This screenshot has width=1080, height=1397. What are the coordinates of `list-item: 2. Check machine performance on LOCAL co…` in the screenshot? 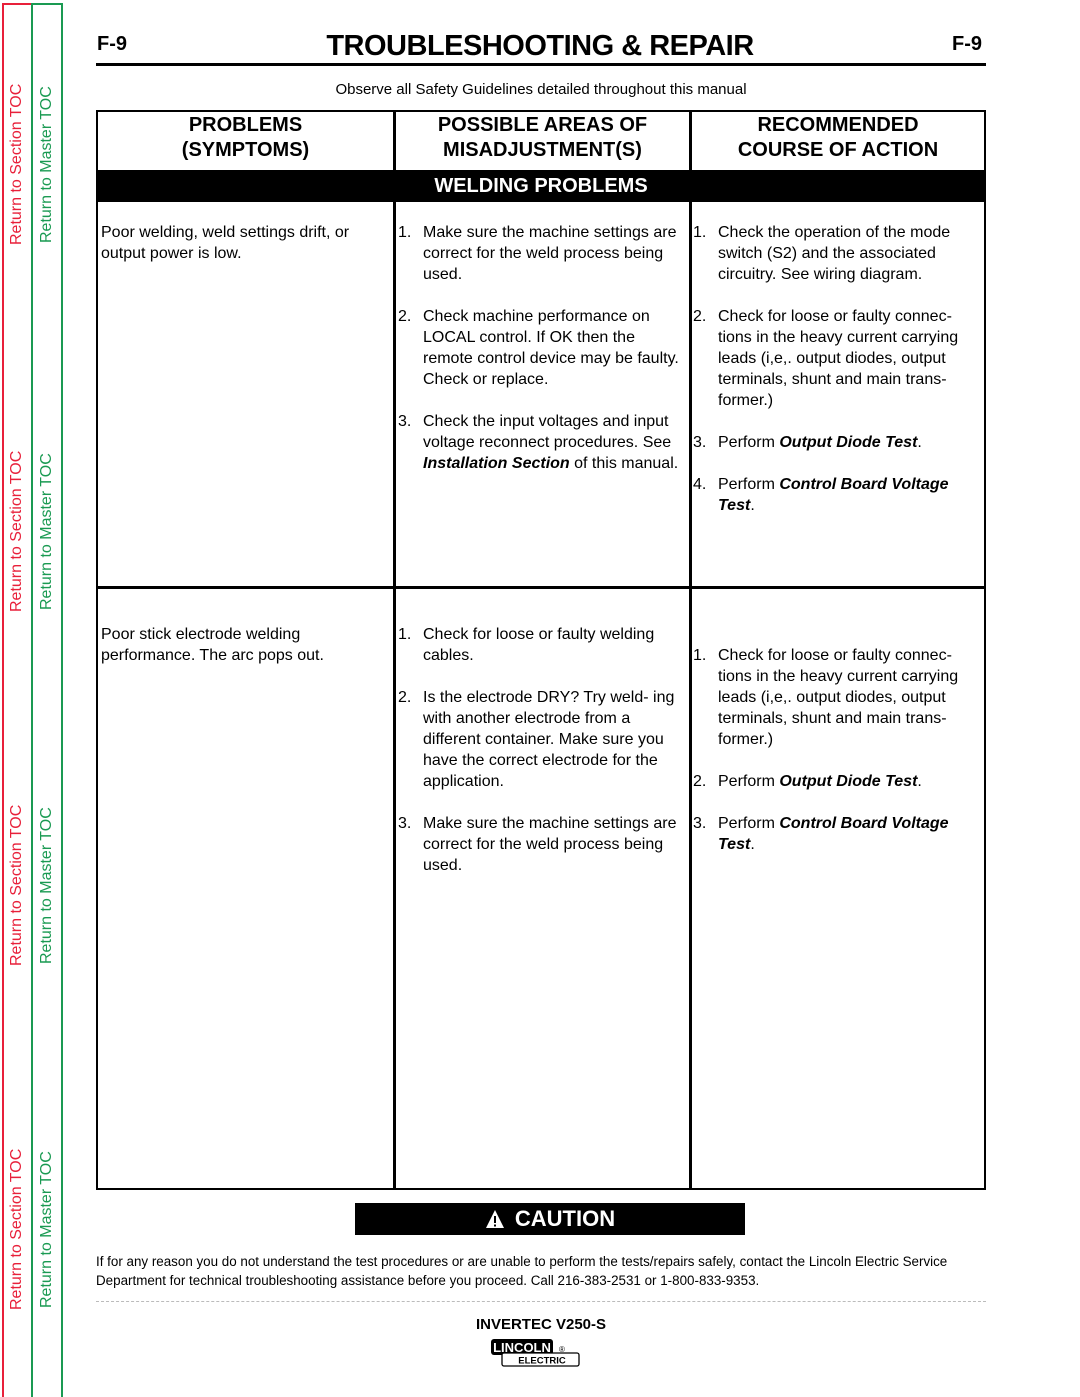 It's located at (538, 348).